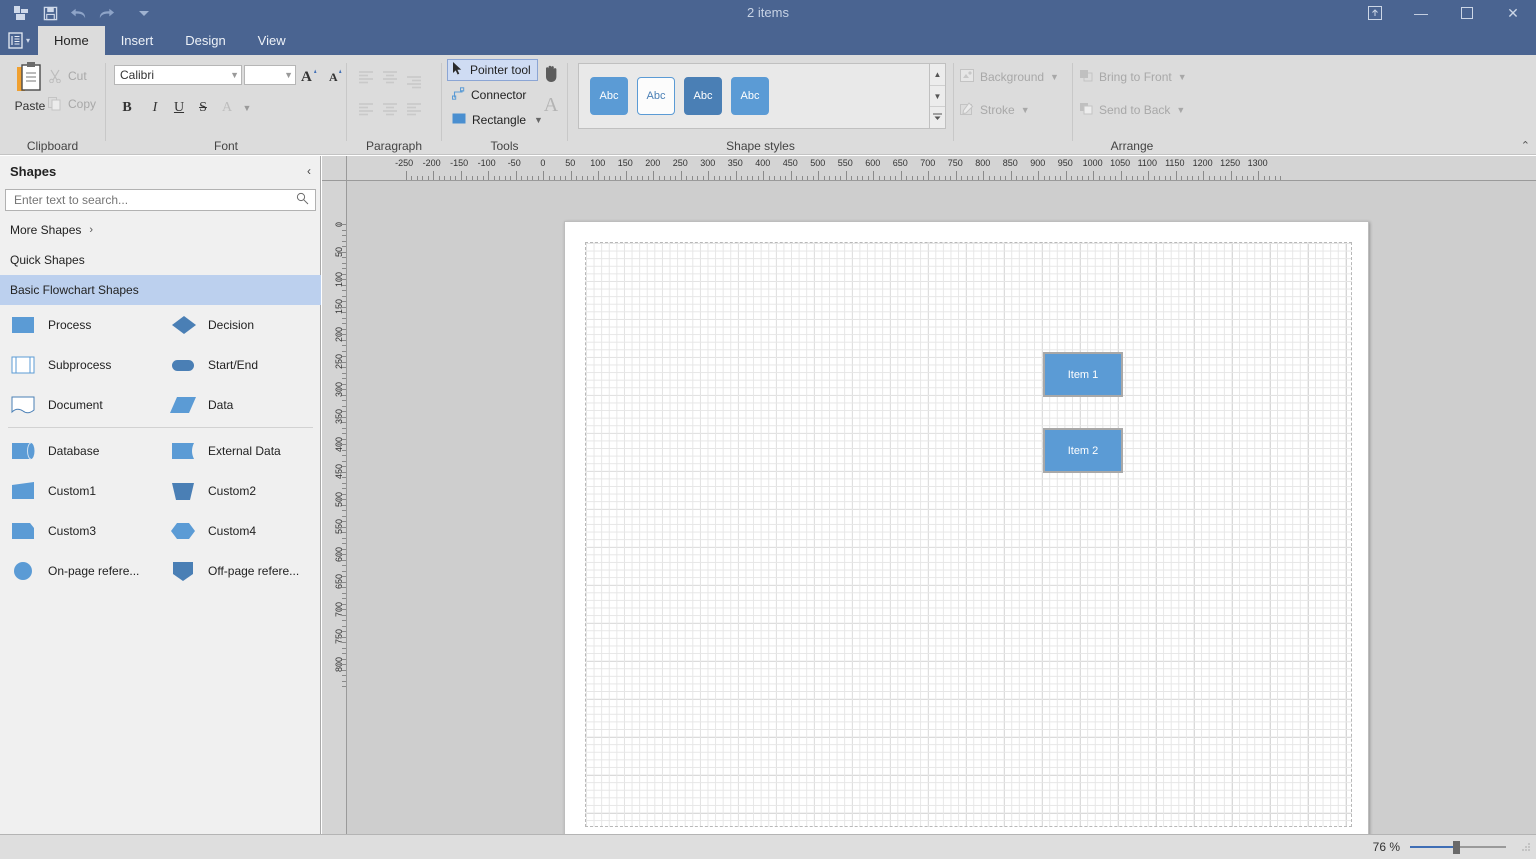 Image resolution: width=1536 pixels, height=859 pixels. I want to click on search-icon, so click(302, 200).